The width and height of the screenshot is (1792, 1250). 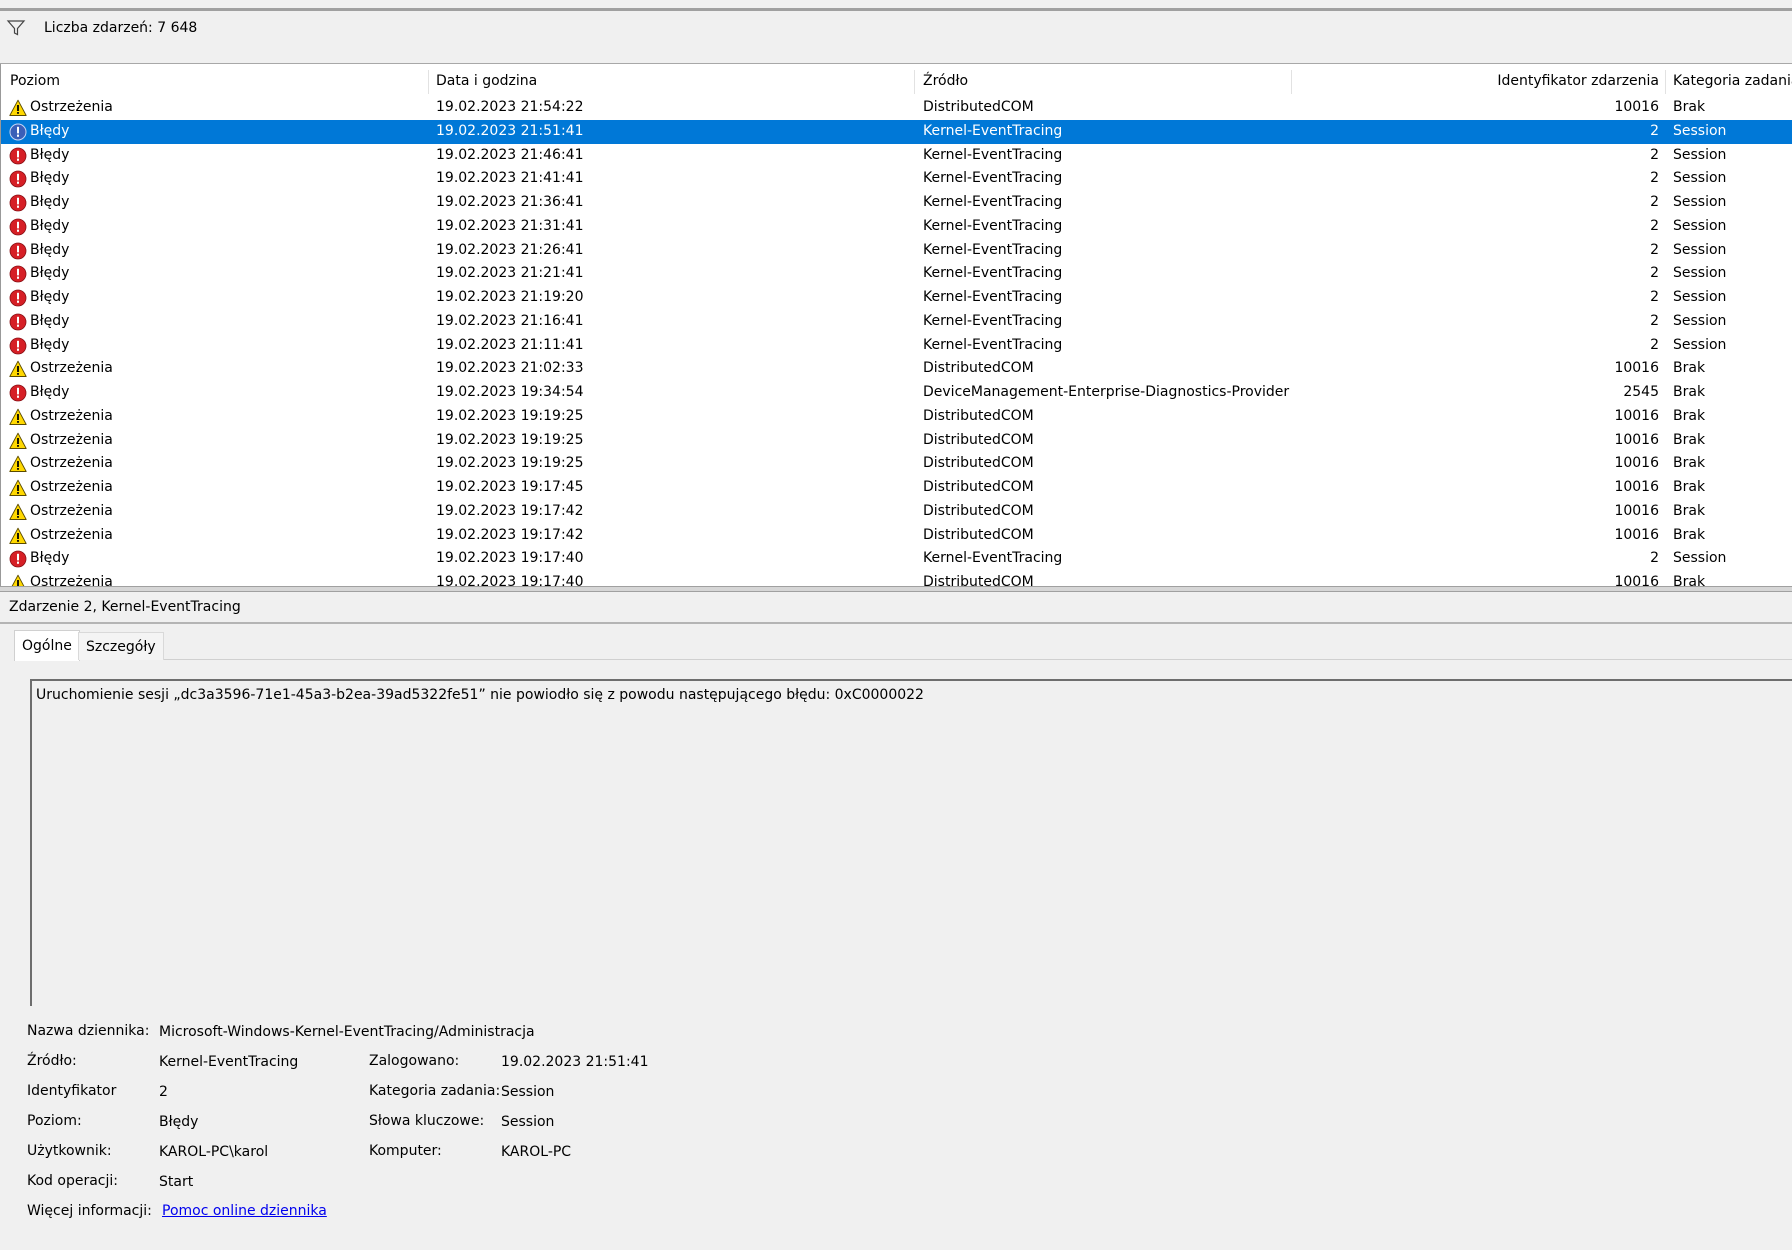 What do you see at coordinates (427, 1121) in the screenshot?
I see `label-keywords: Słowa kluczowe:` at bounding box center [427, 1121].